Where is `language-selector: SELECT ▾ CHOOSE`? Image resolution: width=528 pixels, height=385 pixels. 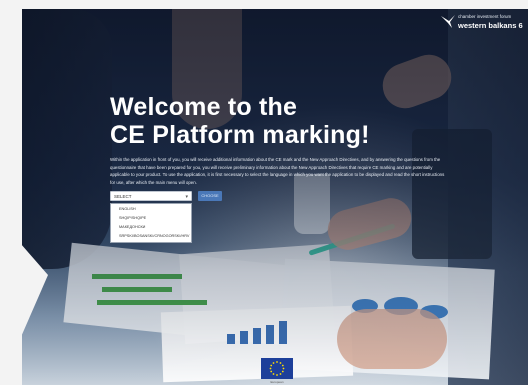
language-selector: SELECT ▾ CHOOSE is located at coordinates (170, 197).